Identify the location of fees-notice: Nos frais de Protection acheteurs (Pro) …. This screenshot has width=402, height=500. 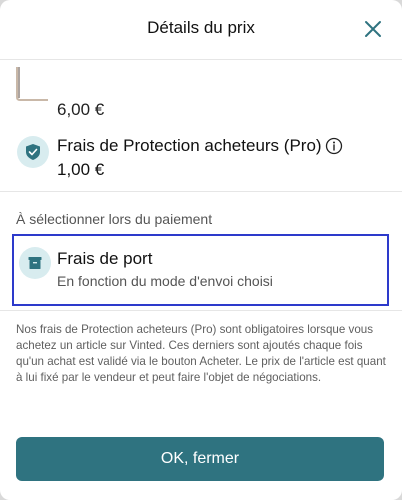
(201, 353).